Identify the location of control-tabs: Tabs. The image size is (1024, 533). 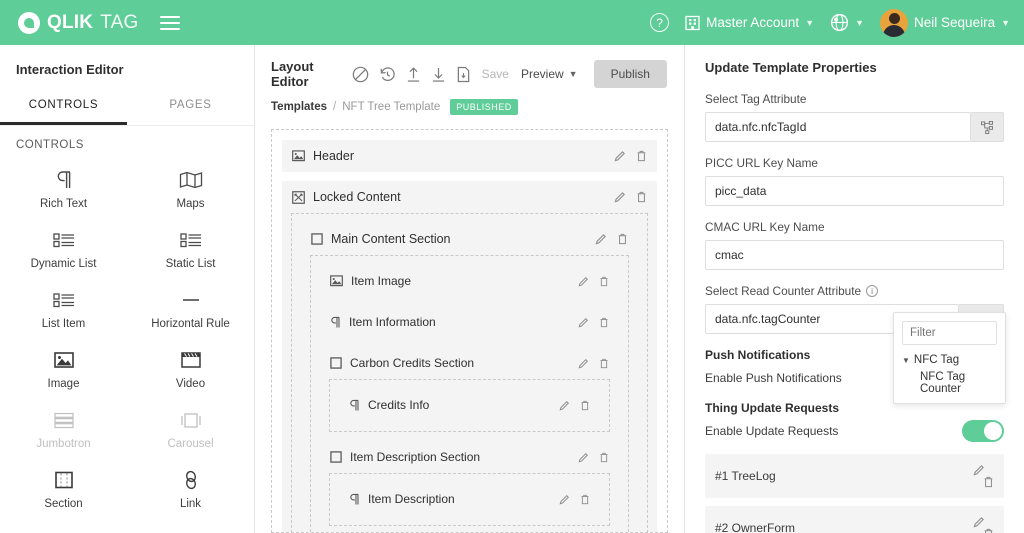
(63, 526).